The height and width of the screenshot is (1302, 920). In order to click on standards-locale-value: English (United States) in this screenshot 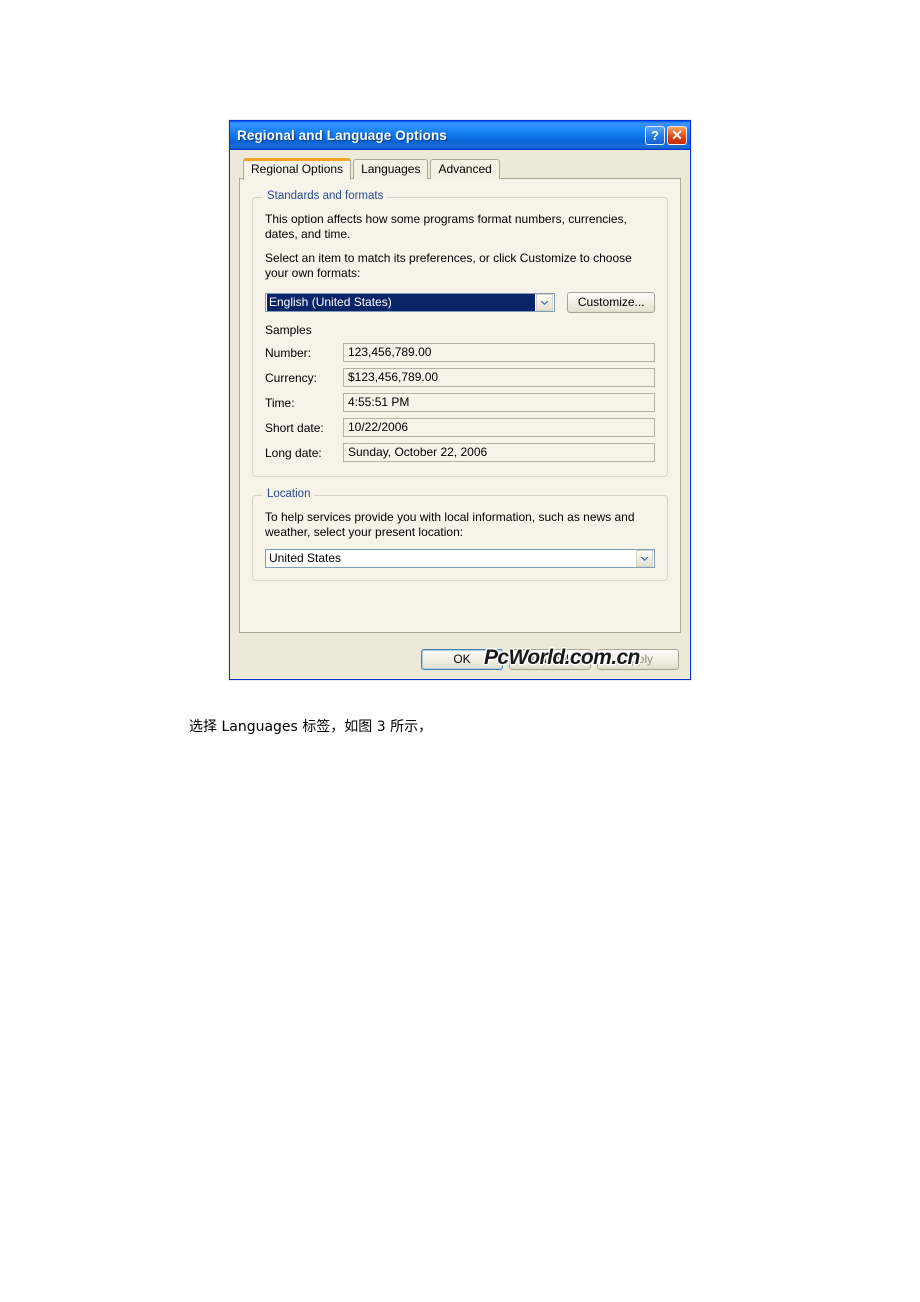, I will do `click(401, 302)`.